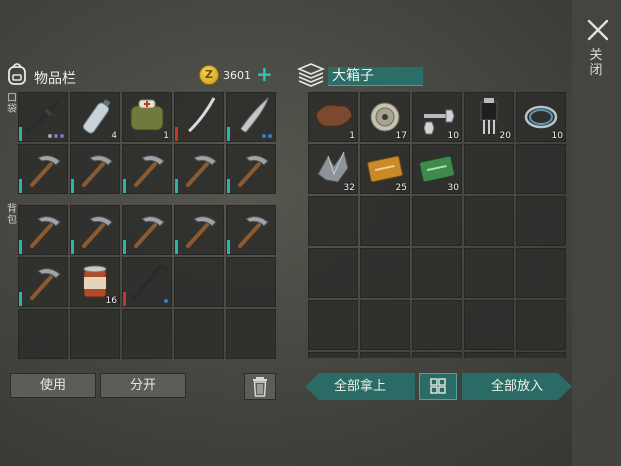 The width and height of the screenshot is (621, 466). Describe the element at coordinates (385, 169) in the screenshot. I see `chest-slot: 25` at that location.